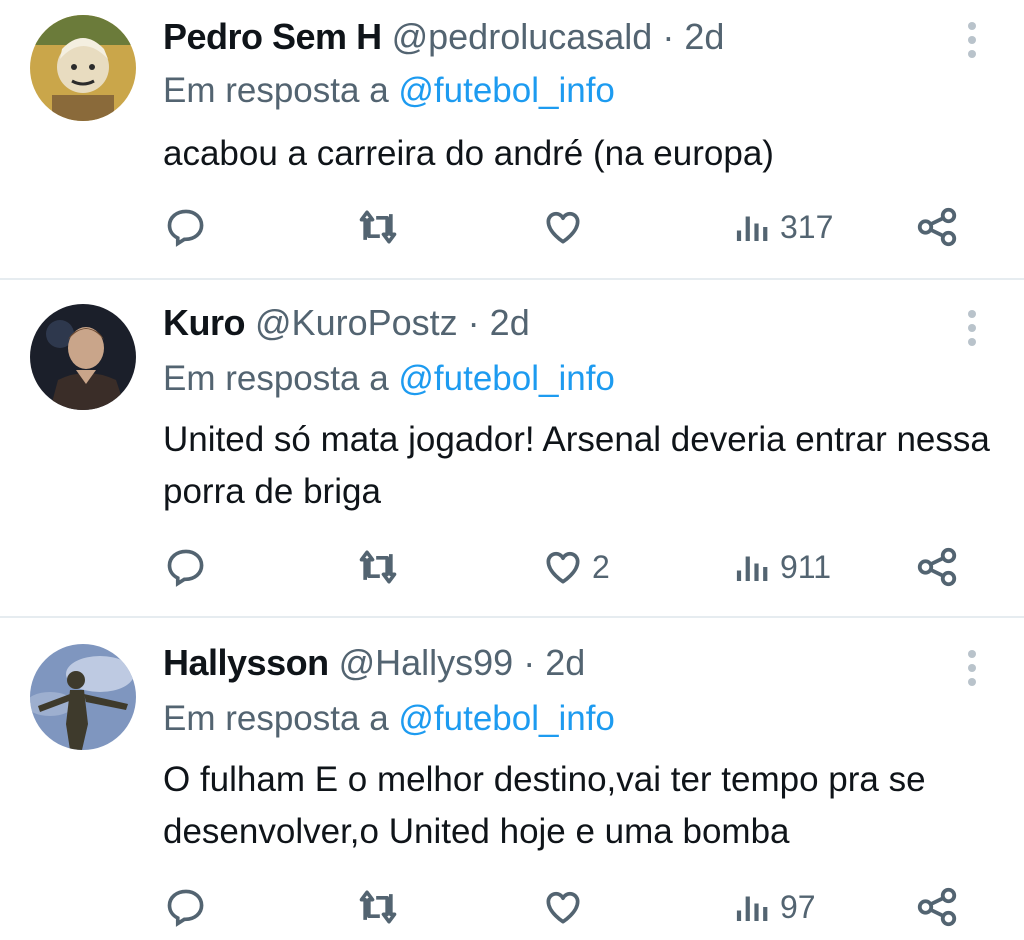 This screenshot has height=940, width=1024. What do you see at coordinates (807, 226) in the screenshot?
I see `view-count: 317` at bounding box center [807, 226].